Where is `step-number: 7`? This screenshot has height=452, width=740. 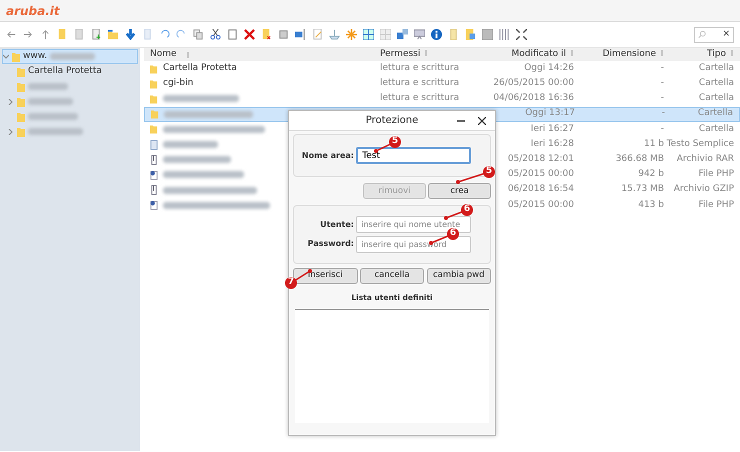
step-number: 7 is located at coordinates (291, 283).